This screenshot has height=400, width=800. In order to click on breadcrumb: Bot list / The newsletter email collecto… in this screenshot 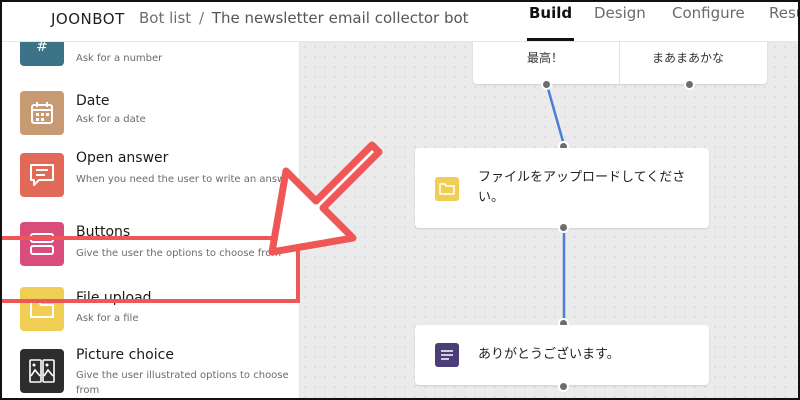, I will do `click(304, 18)`.